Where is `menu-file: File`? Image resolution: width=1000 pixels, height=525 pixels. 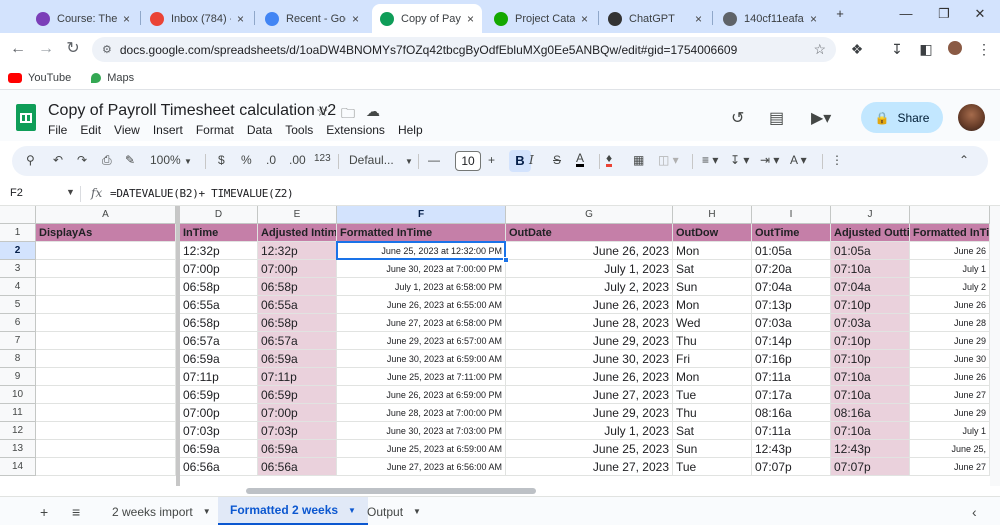 menu-file: File is located at coordinates (57, 130).